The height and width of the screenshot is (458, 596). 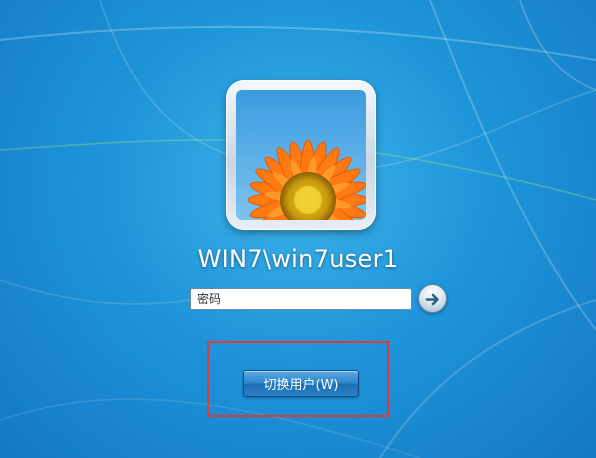 What do you see at coordinates (298, 259) in the screenshot?
I see `username-label: WIN7\win7user1` at bounding box center [298, 259].